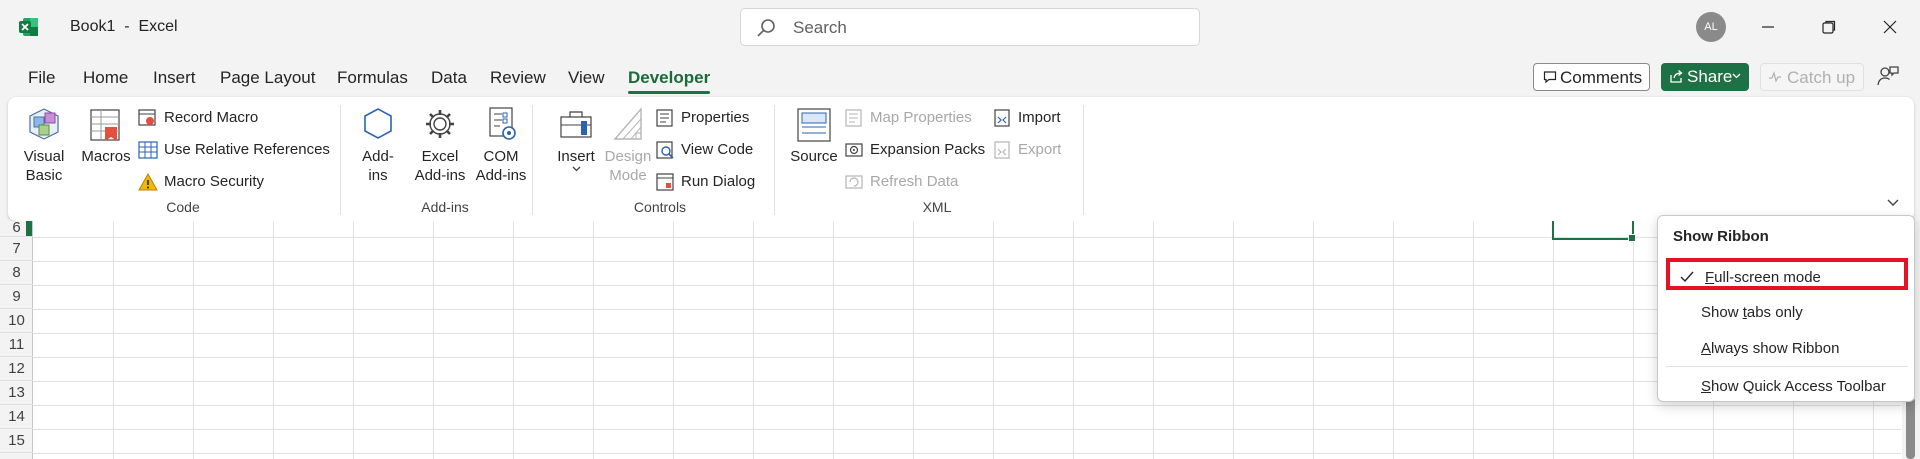  What do you see at coordinates (16, 369) in the screenshot?
I see `row-header: 12` at bounding box center [16, 369].